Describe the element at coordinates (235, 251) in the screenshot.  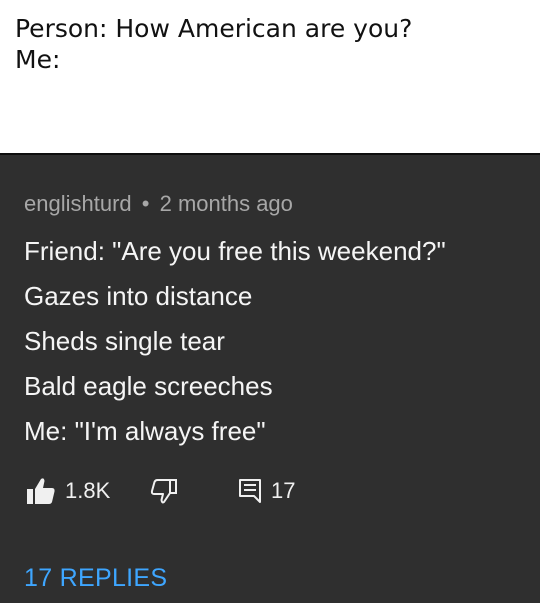
I see `comment-line: Friend: "Are you free this weekend?"` at that location.